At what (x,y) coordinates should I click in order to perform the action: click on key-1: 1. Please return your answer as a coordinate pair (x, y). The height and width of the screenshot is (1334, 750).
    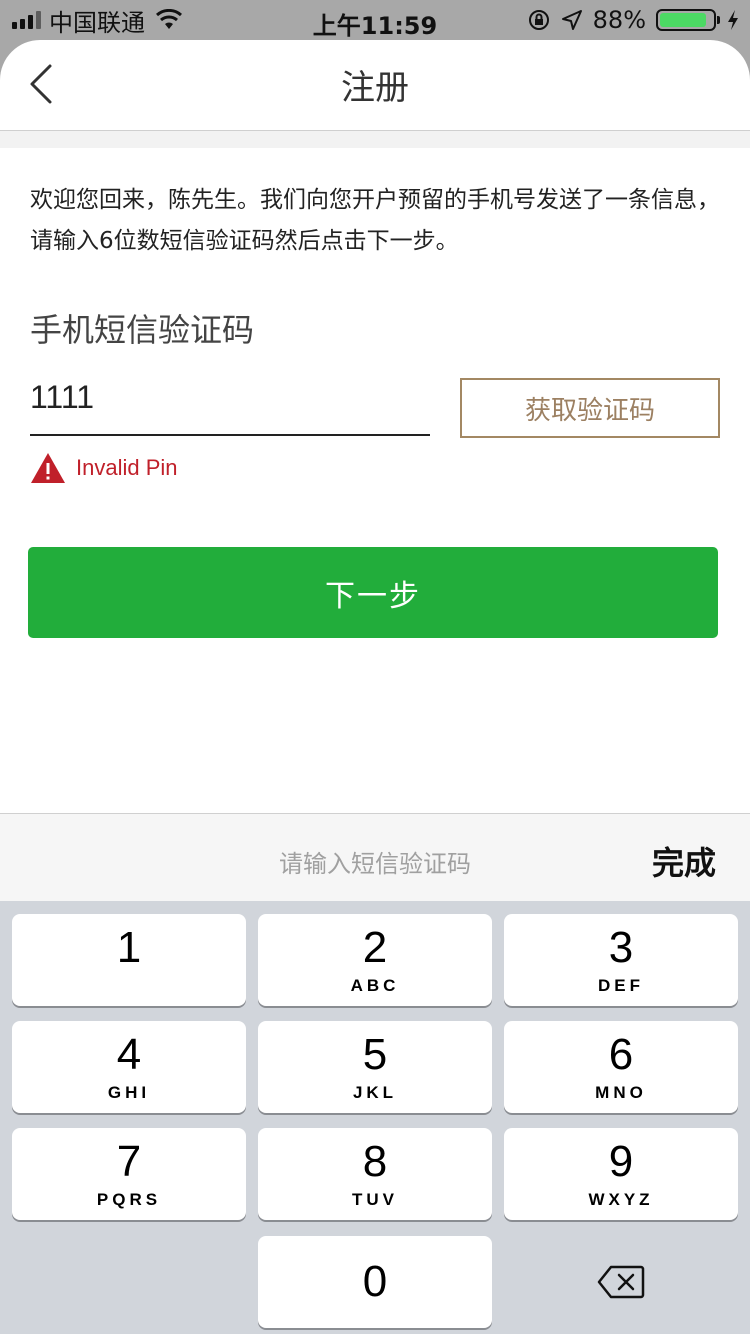
    Looking at the image, I should click on (129, 960).